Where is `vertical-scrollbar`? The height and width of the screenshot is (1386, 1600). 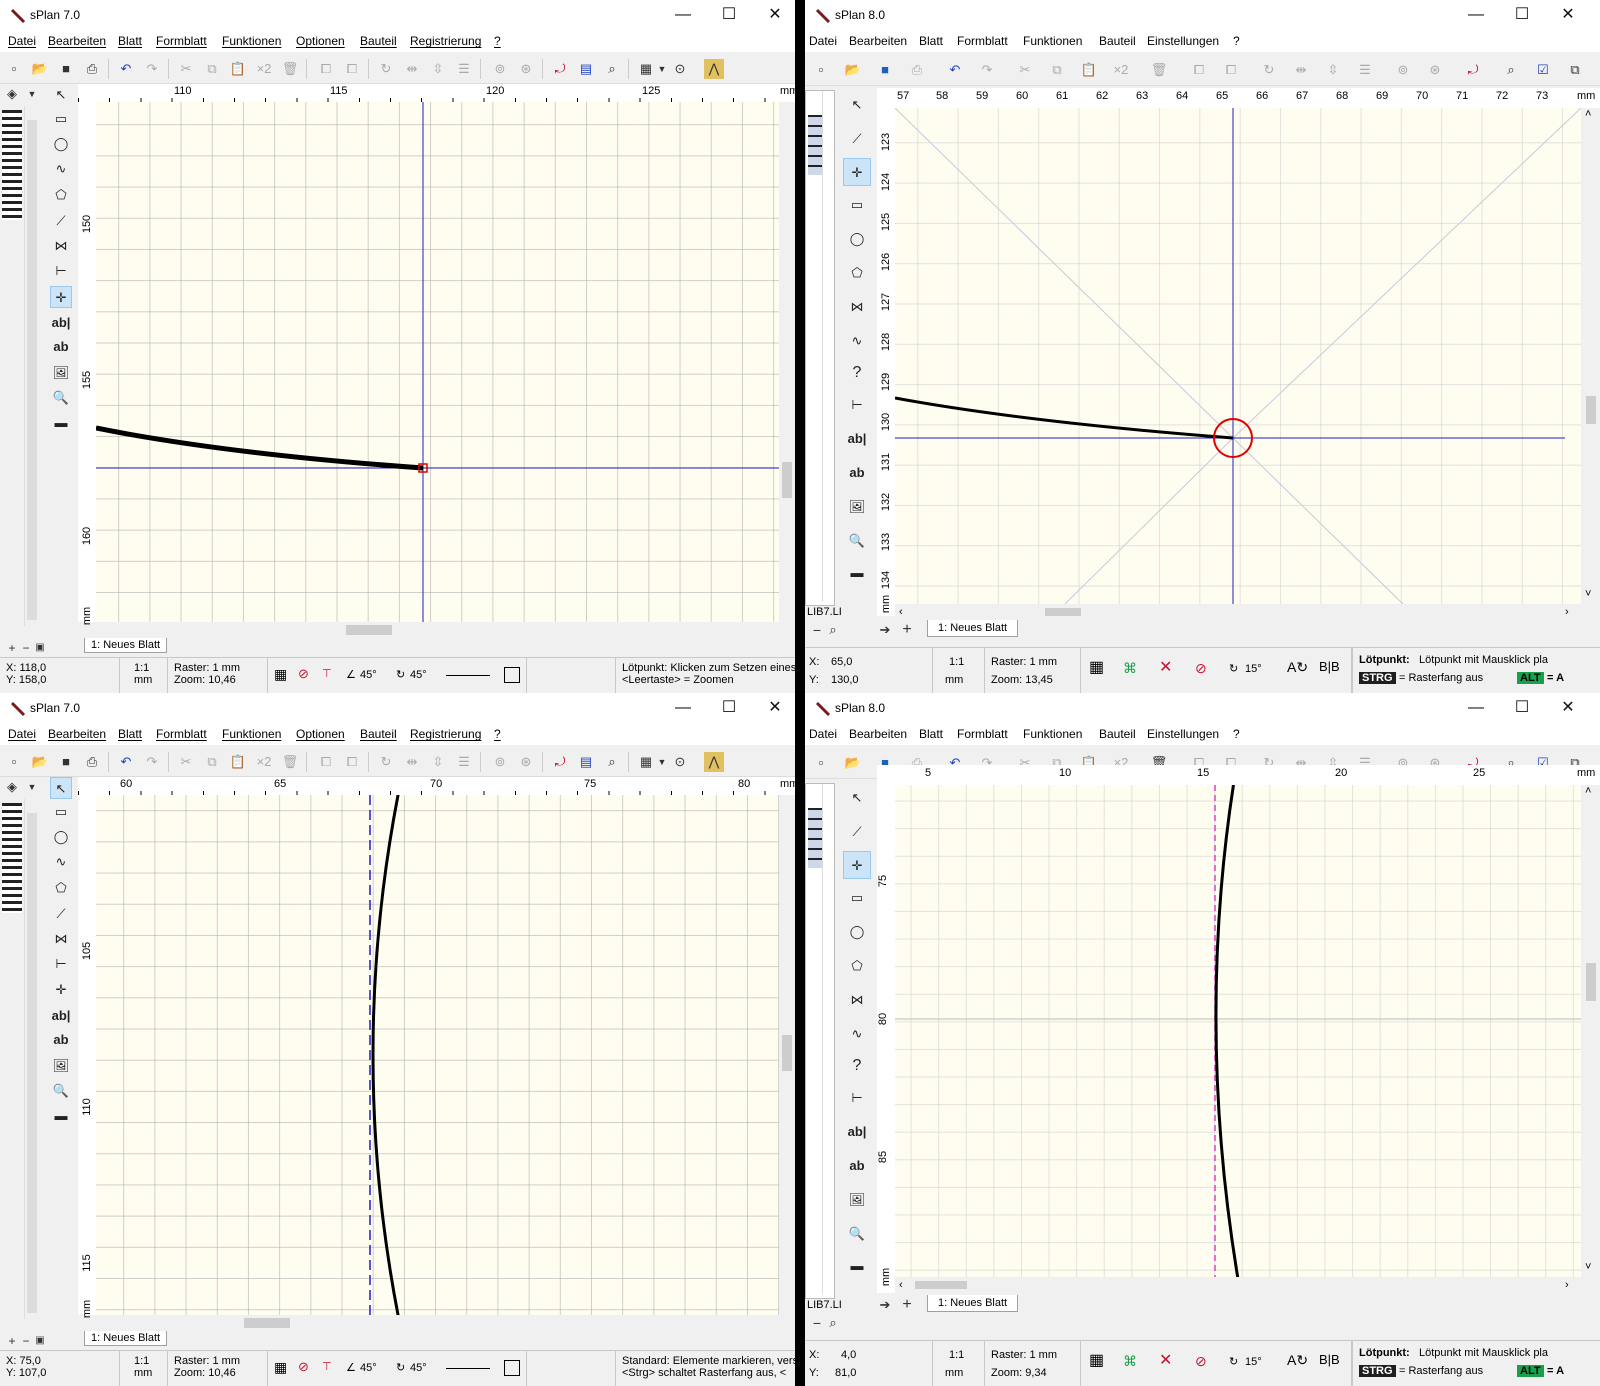 vertical-scrollbar is located at coordinates (787, 362).